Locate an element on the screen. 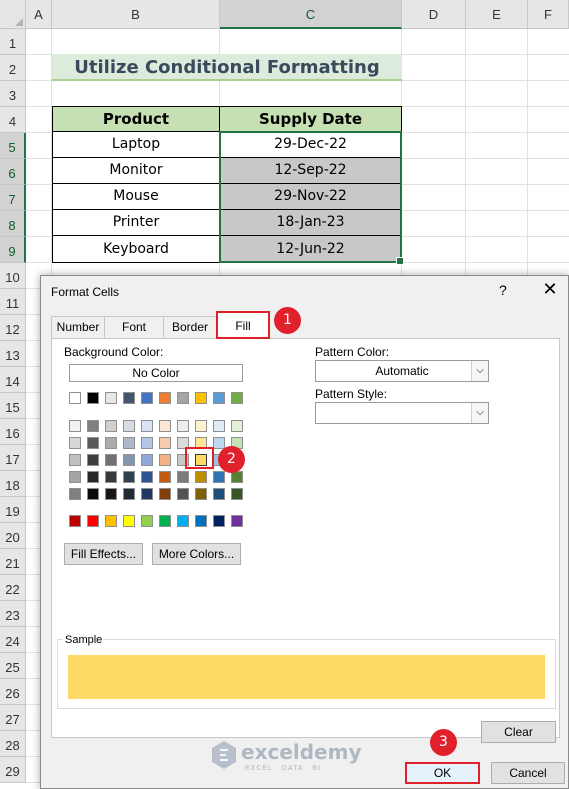 The width and height of the screenshot is (569, 789). supply-date-cell: 12-Sep-22 is located at coordinates (310, 170).